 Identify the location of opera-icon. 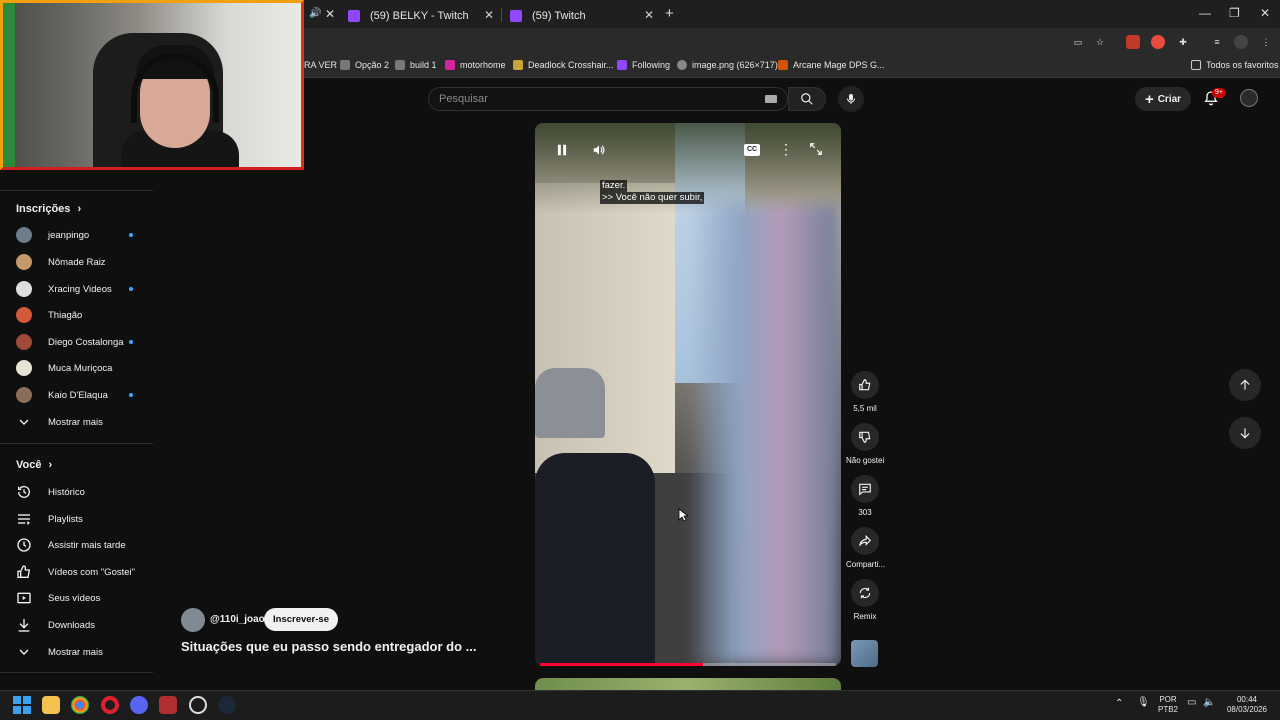
(110, 705).